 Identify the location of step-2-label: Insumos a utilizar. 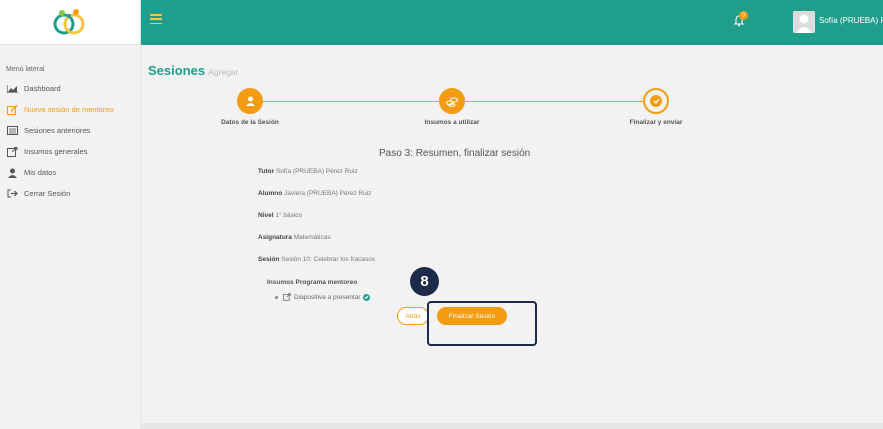
(452, 122).